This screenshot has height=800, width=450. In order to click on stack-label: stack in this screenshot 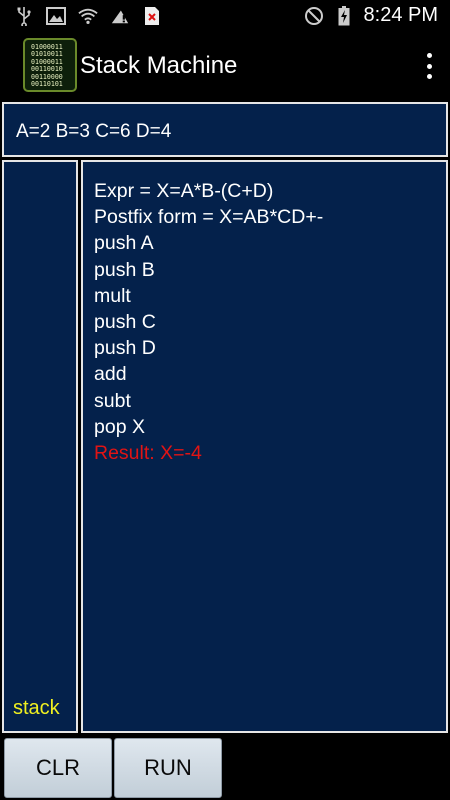, I will do `click(36, 708)`.